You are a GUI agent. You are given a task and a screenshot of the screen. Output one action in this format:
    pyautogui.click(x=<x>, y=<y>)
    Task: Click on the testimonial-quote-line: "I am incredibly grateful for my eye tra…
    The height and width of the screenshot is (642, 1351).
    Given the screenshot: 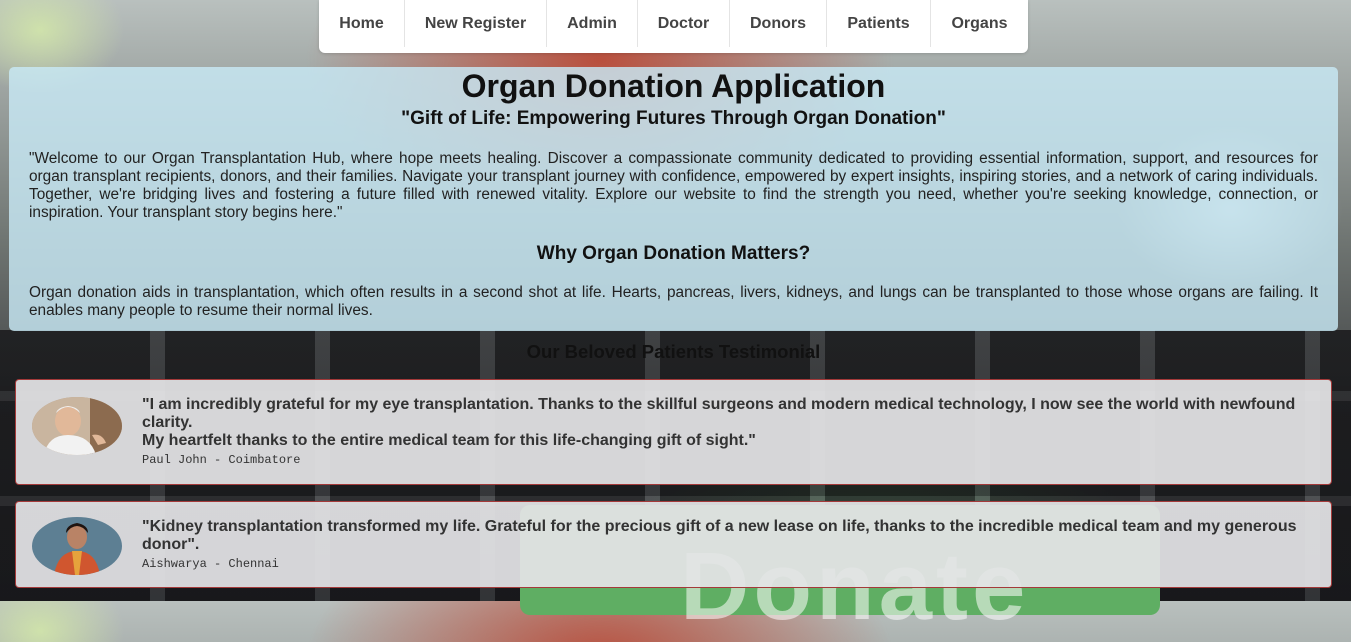 What is the action you would take?
    pyautogui.click(x=719, y=413)
    